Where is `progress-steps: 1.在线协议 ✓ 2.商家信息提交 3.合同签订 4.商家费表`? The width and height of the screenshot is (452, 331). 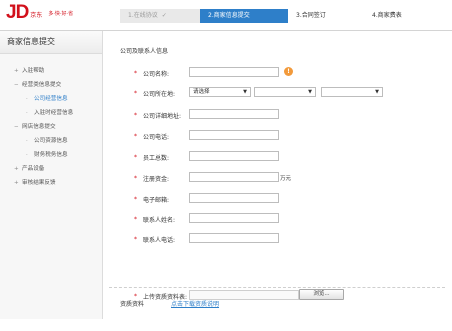
progress-steps: 1.在线协议 ✓ 2.商家信息提交 3.合同签订 4.商家费表 is located at coordinates (283, 16).